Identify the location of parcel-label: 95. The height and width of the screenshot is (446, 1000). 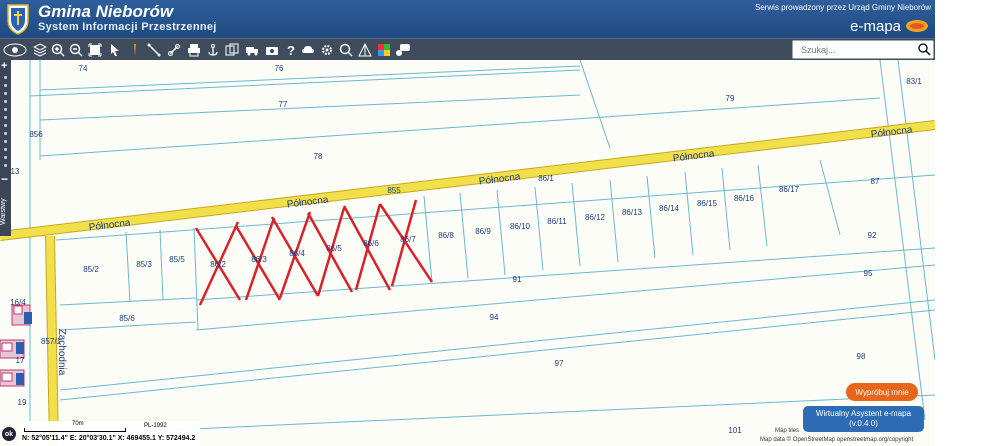
(868, 273).